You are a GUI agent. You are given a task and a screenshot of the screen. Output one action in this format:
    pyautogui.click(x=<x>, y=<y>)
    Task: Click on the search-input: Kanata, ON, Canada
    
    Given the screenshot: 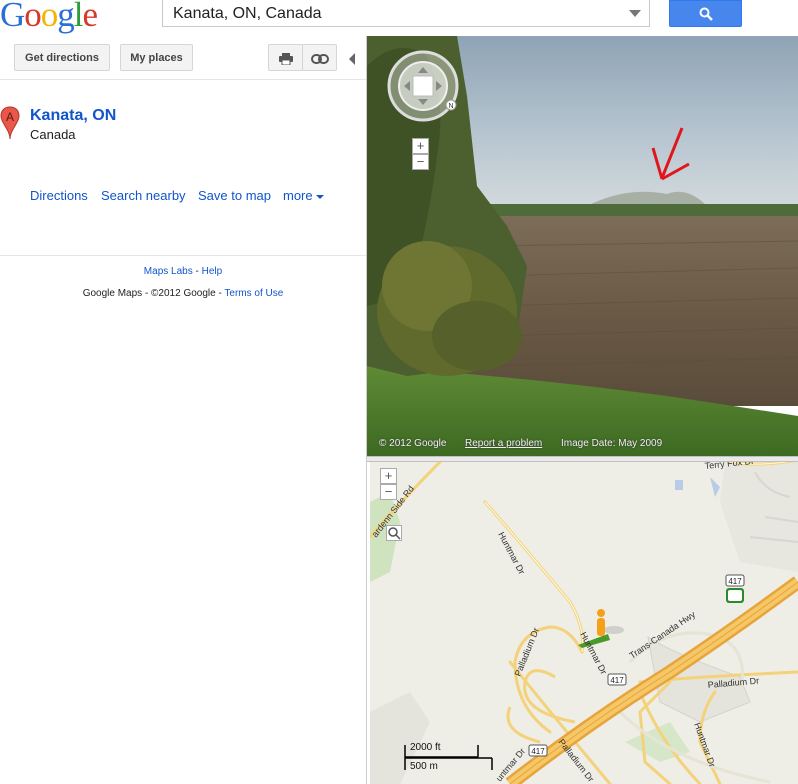 What is the action you would take?
    pyautogui.click(x=406, y=13)
    